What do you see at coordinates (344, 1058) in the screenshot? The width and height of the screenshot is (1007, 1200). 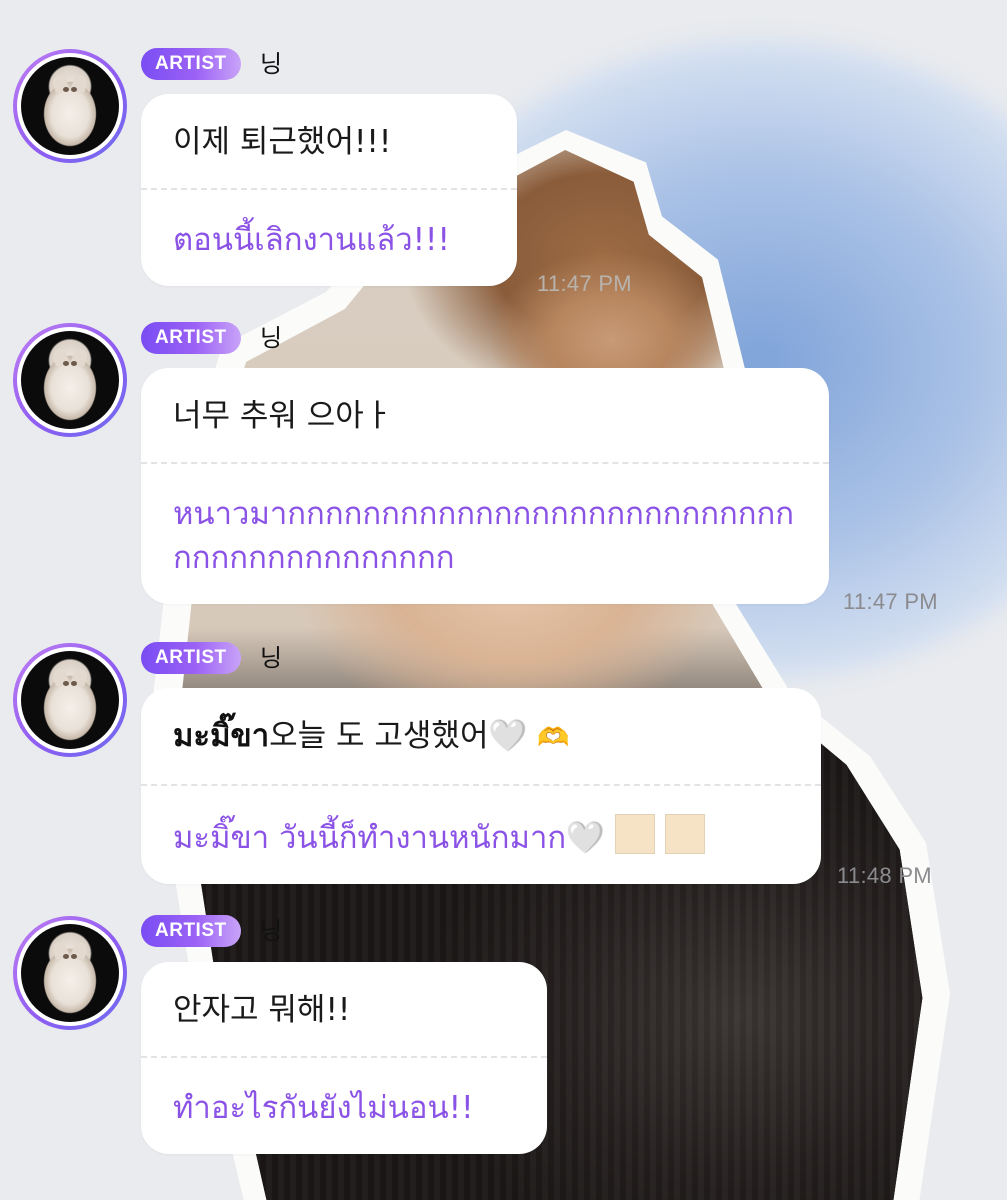 I see `message-bubble: 안자고 뭐해!! ทำอะไรกันยังไม่นอน!!` at bounding box center [344, 1058].